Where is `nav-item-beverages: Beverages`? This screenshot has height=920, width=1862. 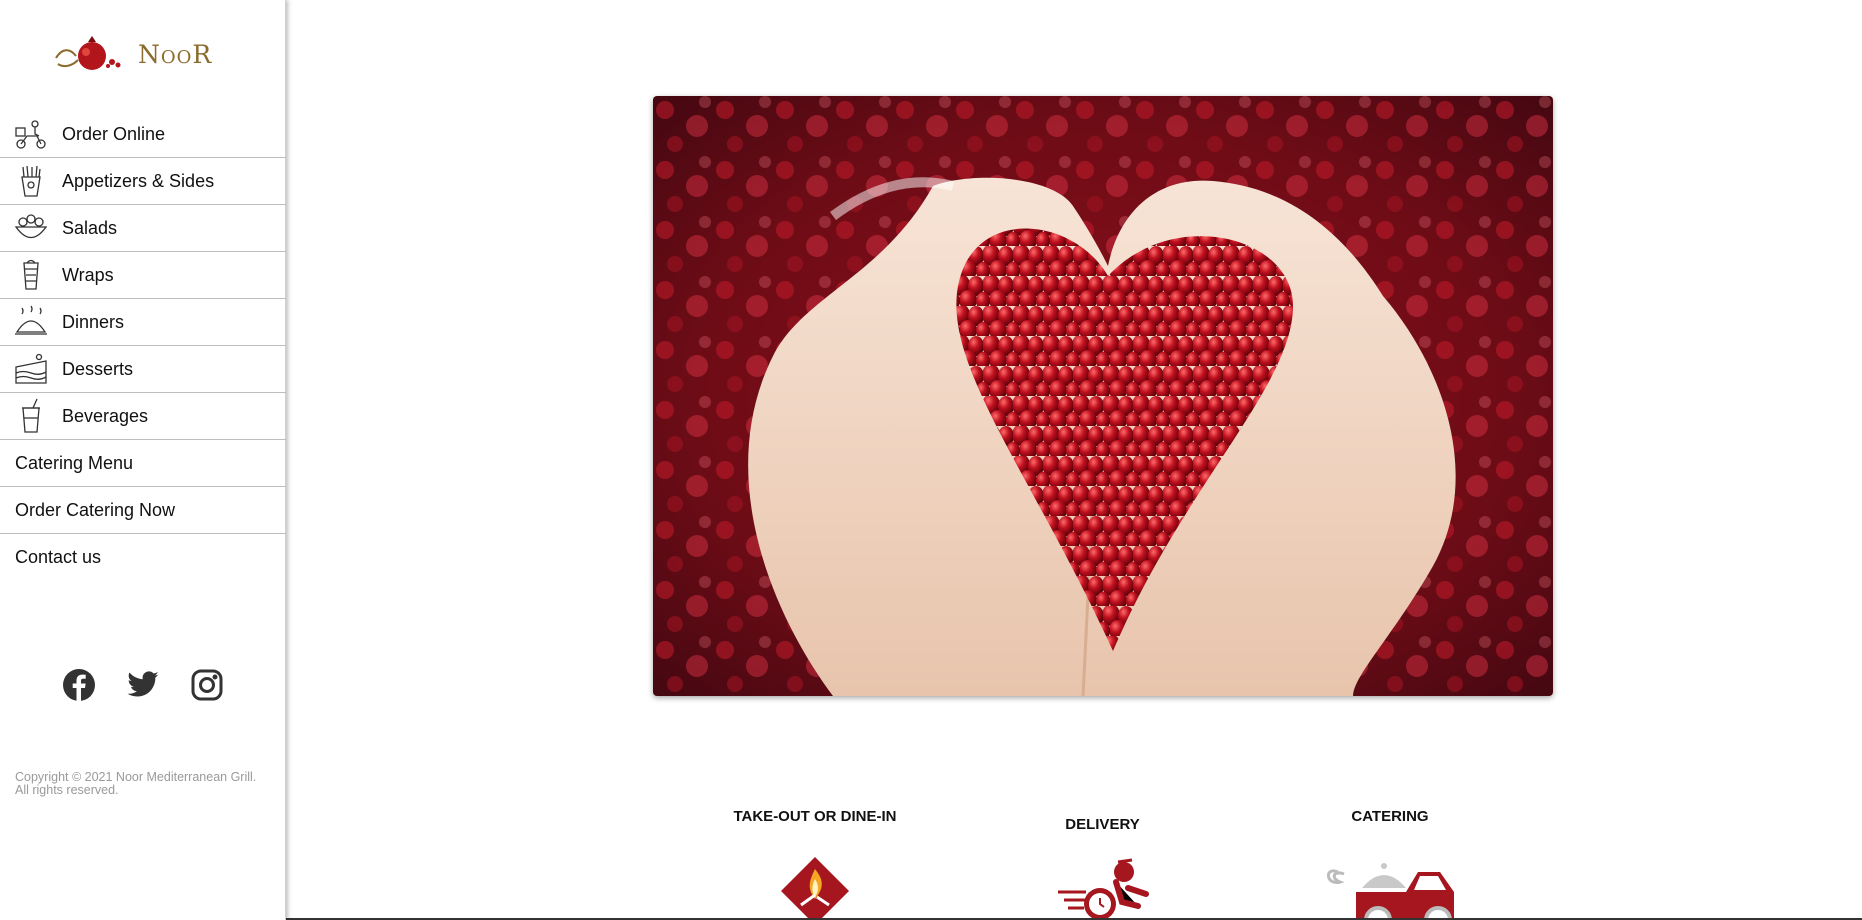 nav-item-beverages: Beverages is located at coordinates (143, 416).